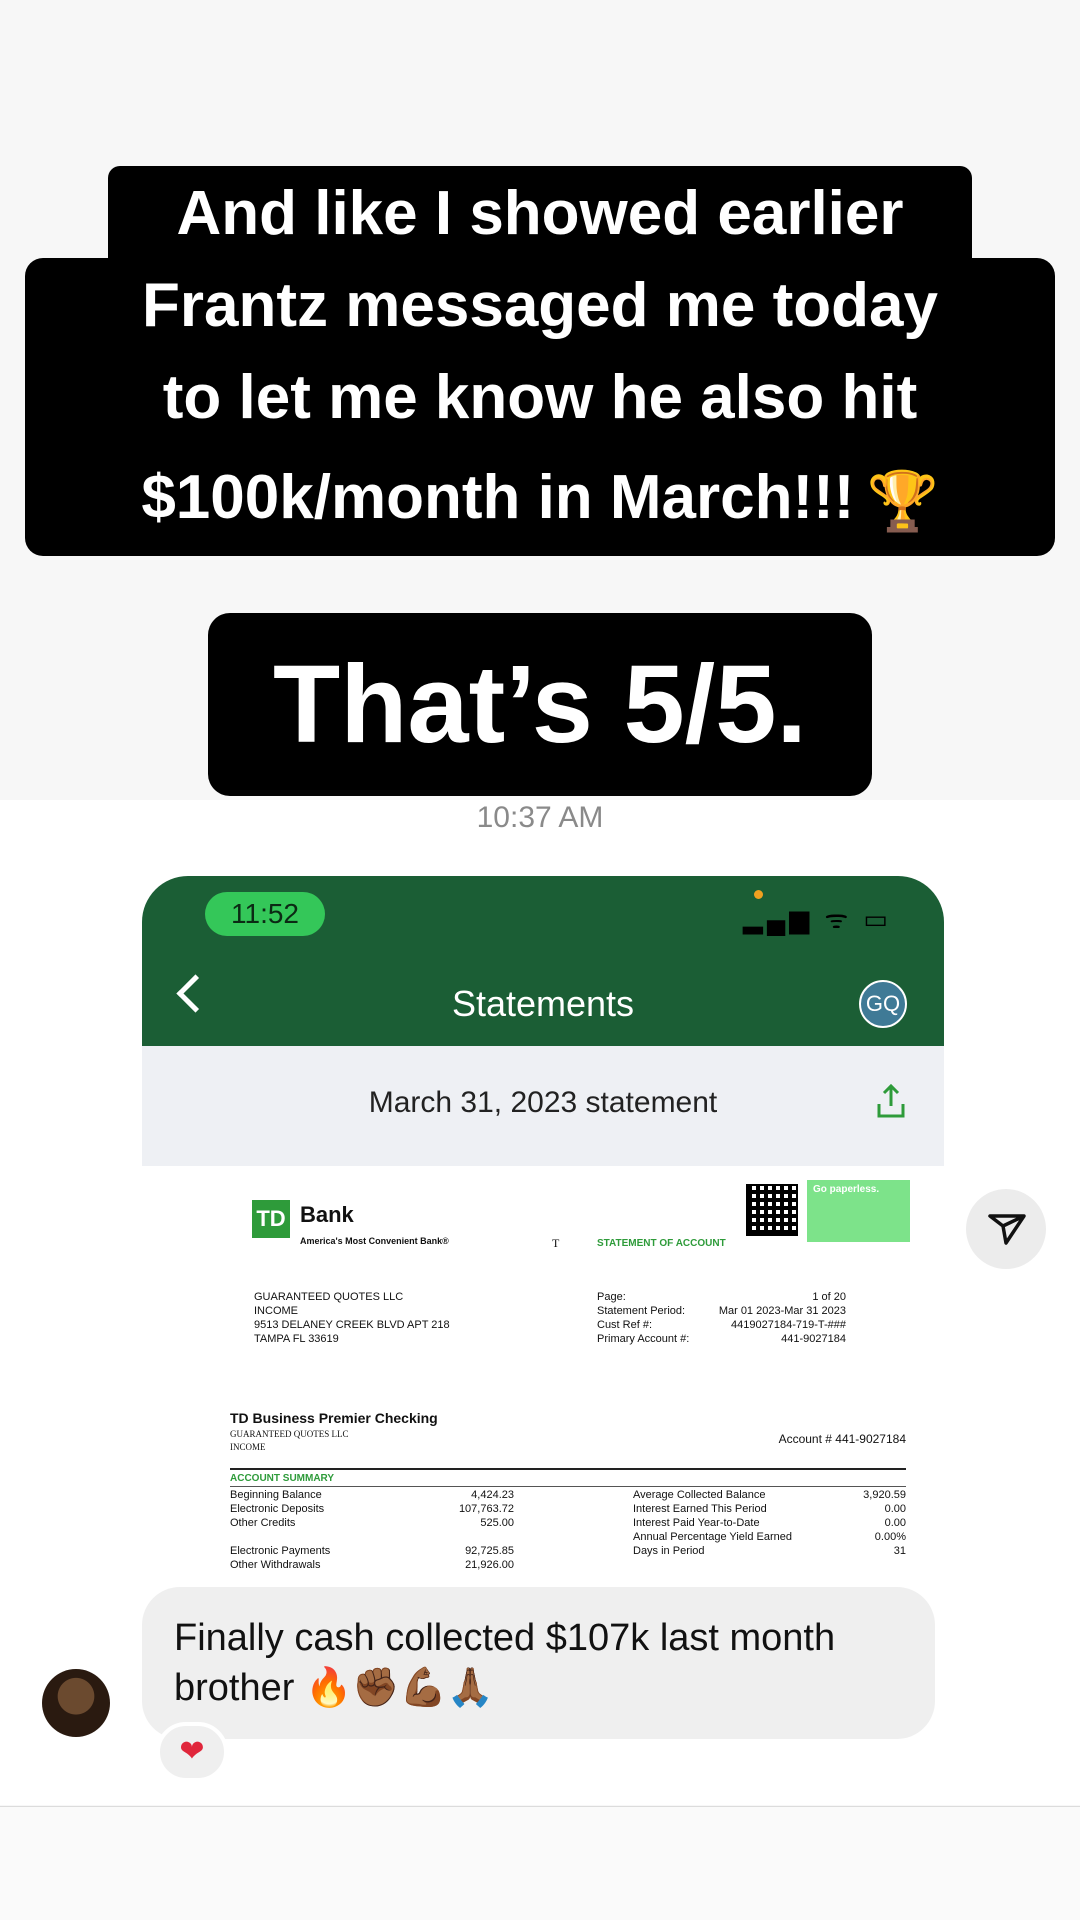 Image resolution: width=1080 pixels, height=1920 pixels. What do you see at coordinates (275, 1565) in the screenshot?
I see `payment-label: Other Withdrawals` at bounding box center [275, 1565].